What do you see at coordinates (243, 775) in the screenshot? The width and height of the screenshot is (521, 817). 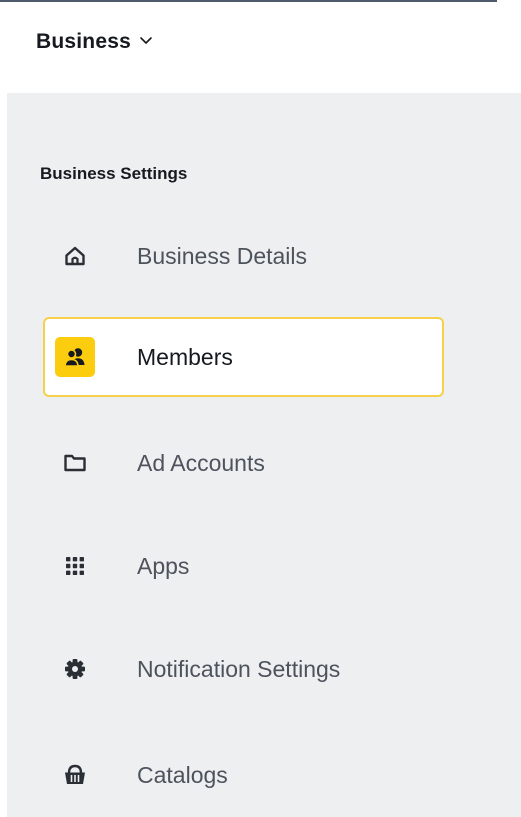 I see `sidebar-item-catalogs: Catalogs` at bounding box center [243, 775].